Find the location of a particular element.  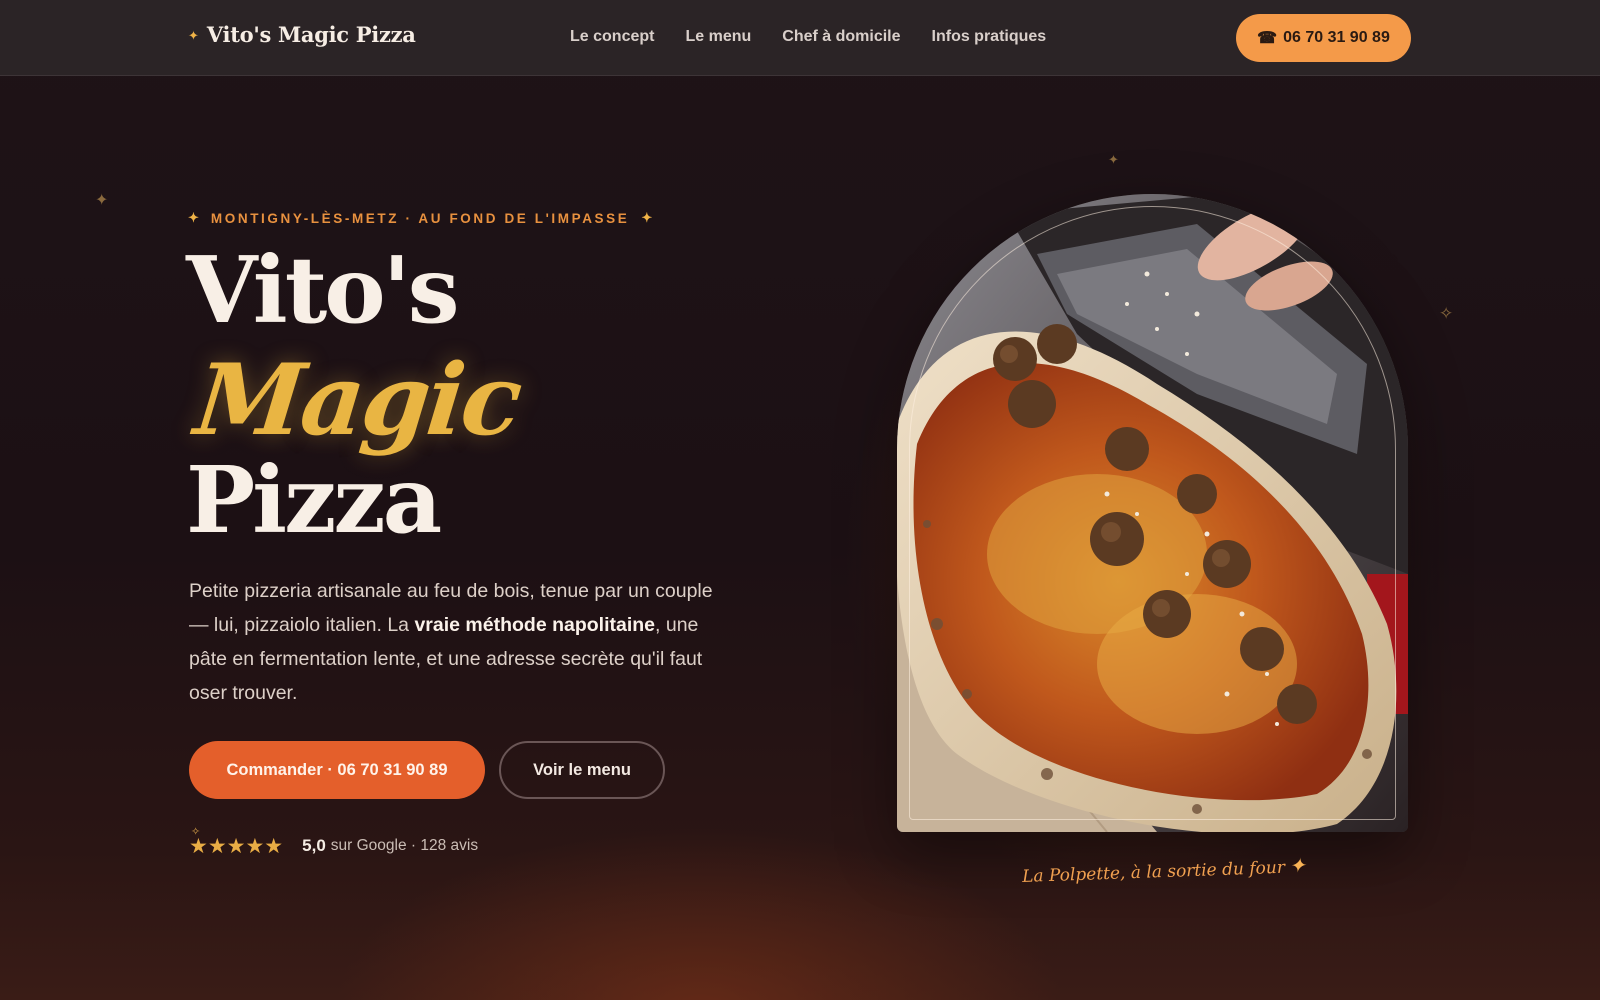

sparkle-outline-icon: ✧ is located at coordinates (1446, 314).